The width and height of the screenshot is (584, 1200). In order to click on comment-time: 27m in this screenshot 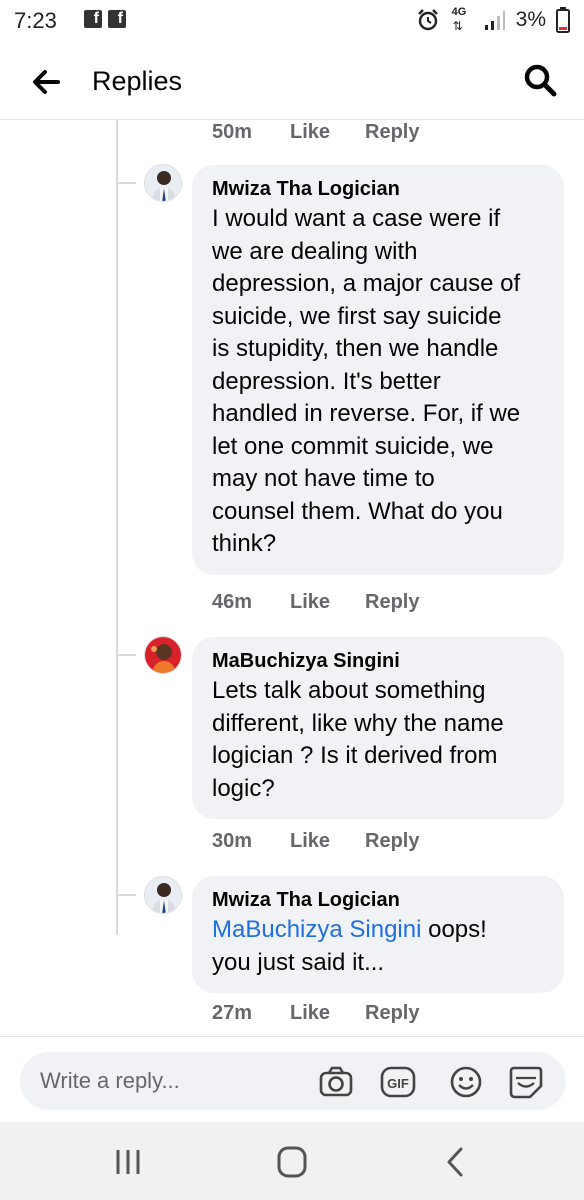, I will do `click(232, 1013)`.